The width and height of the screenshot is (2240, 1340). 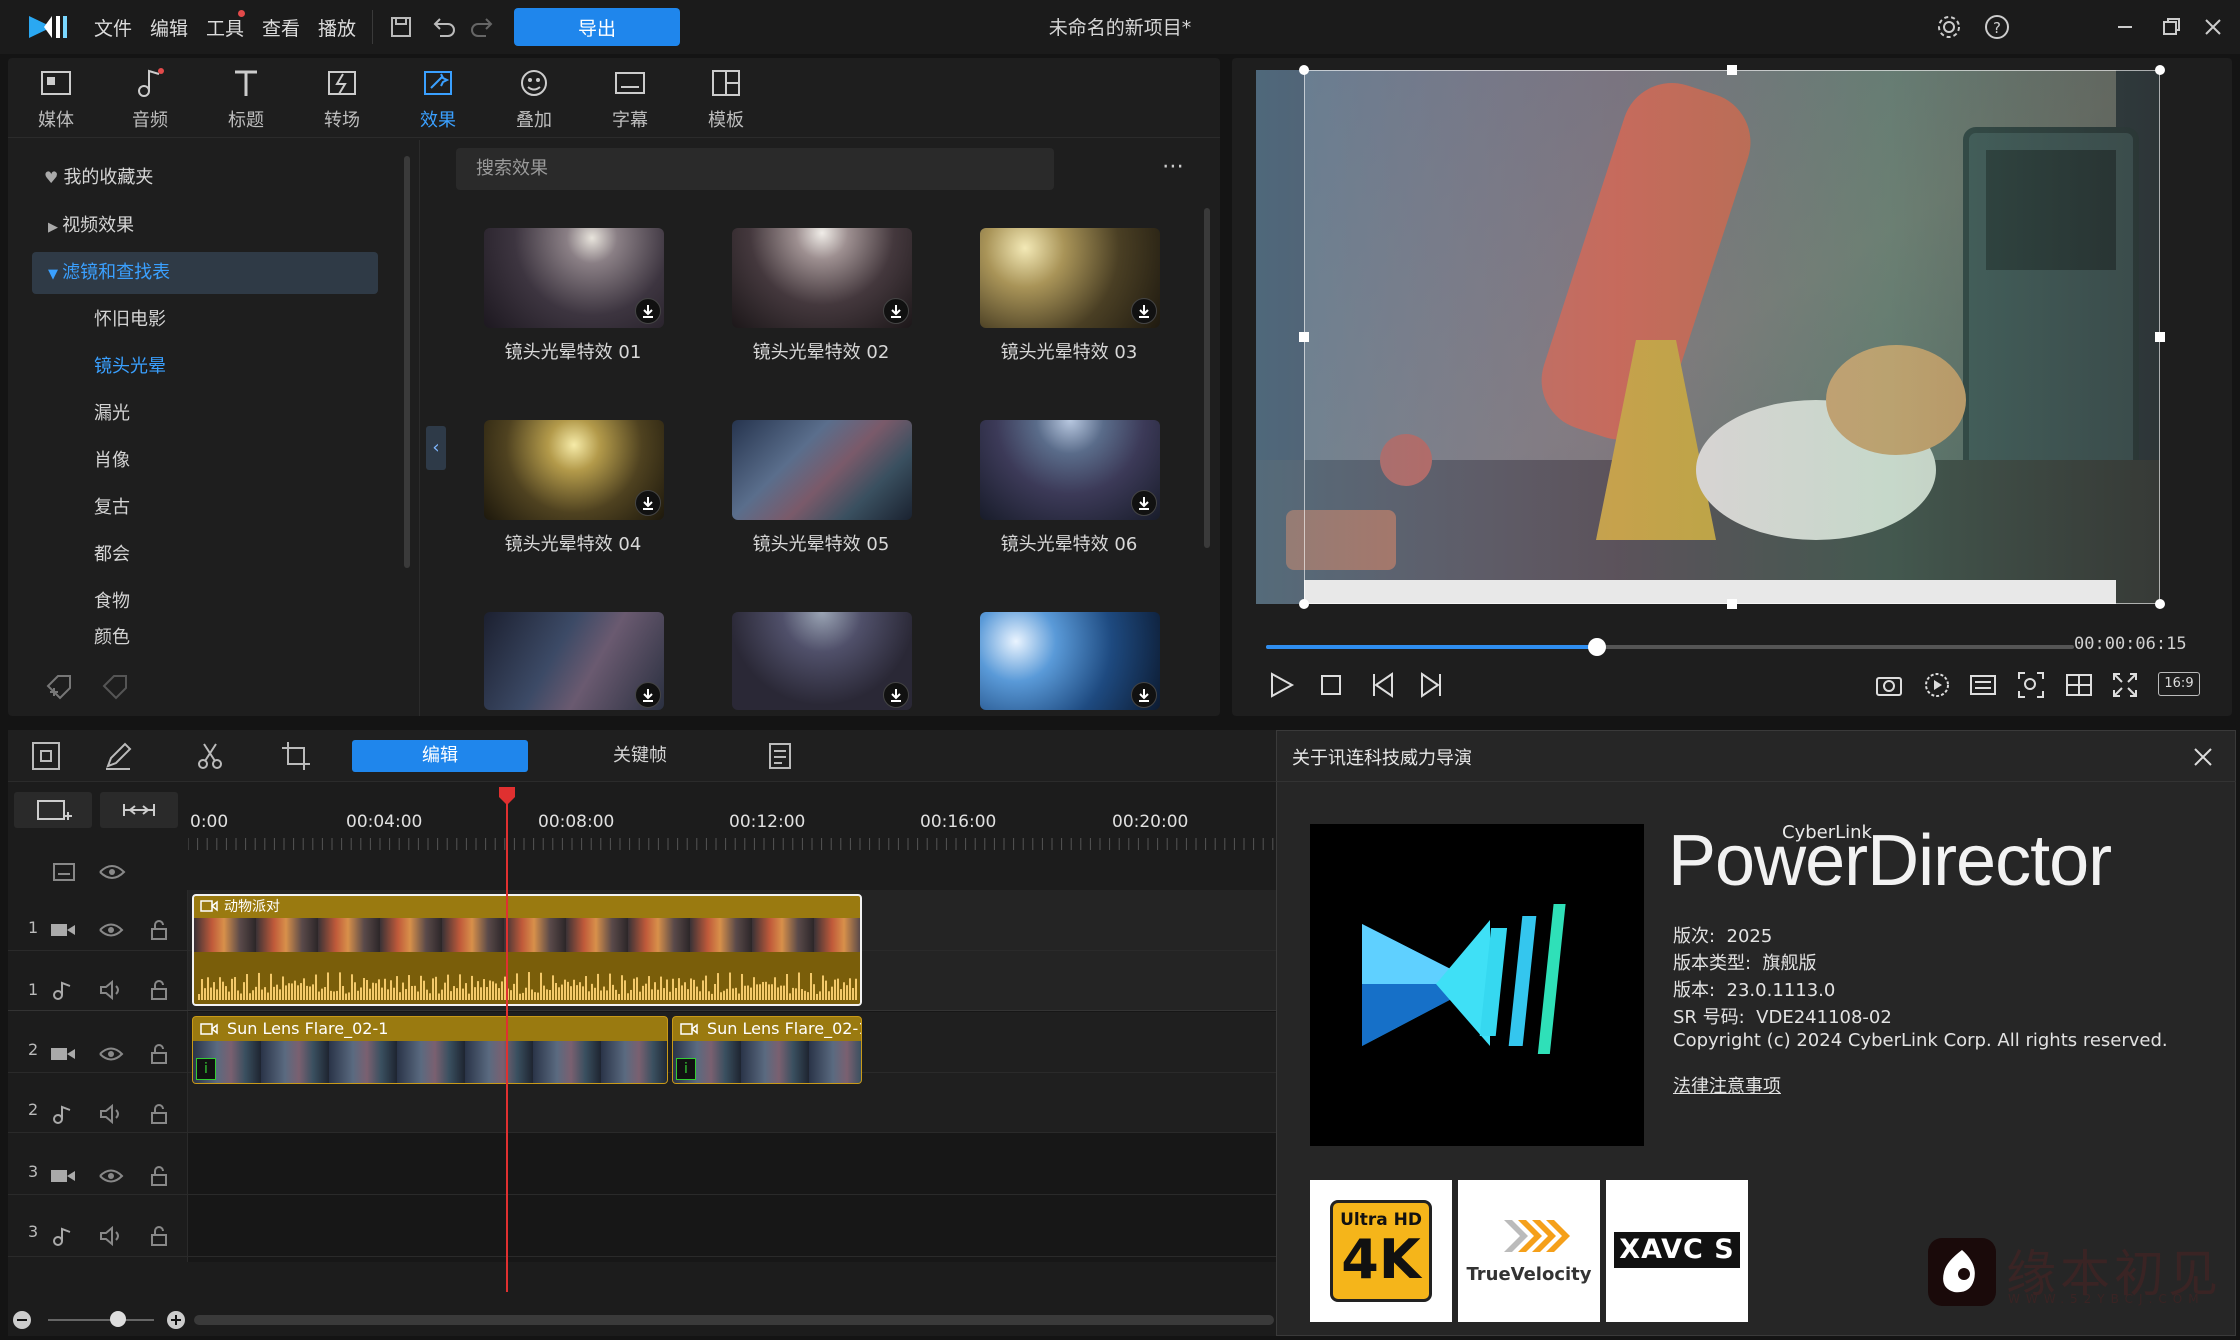 What do you see at coordinates (1281, 685) in the screenshot?
I see `play-icon` at bounding box center [1281, 685].